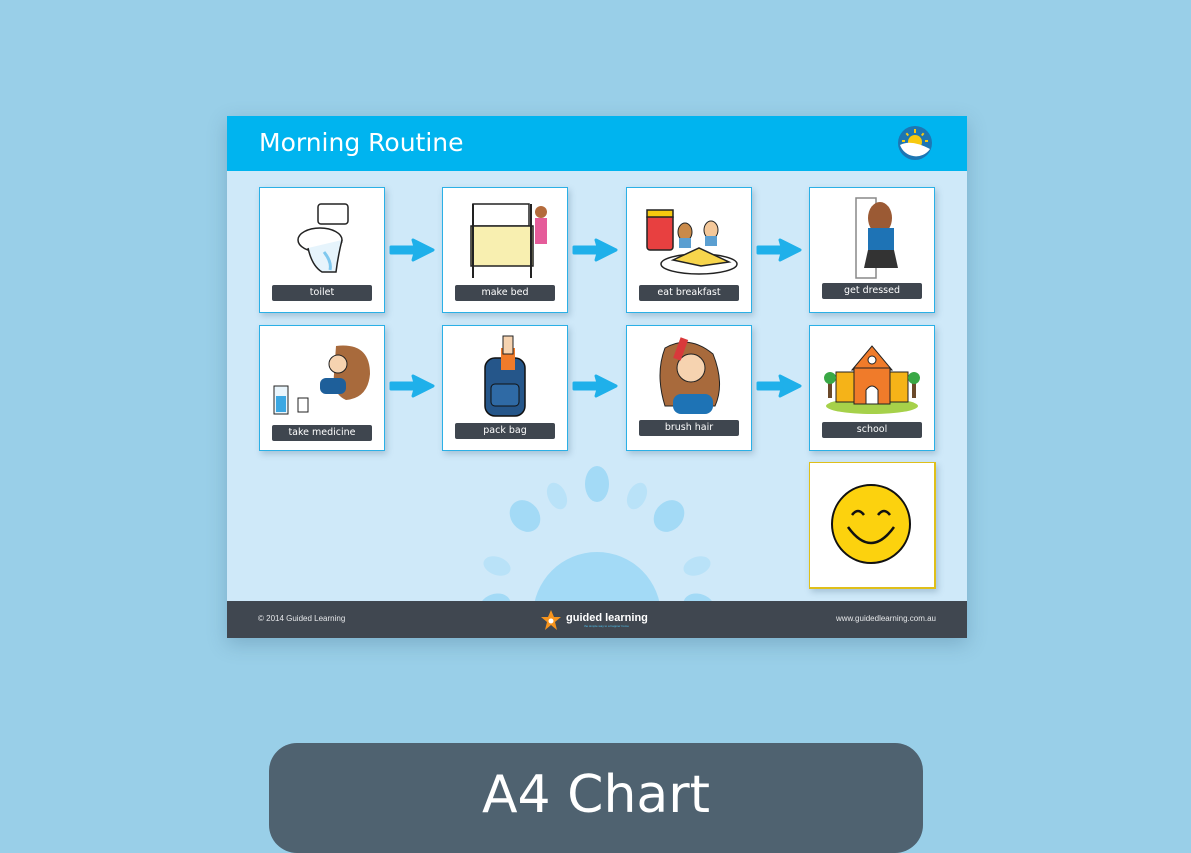 The width and height of the screenshot is (1191, 853). I want to click on hairbrush-icon, so click(689, 375).